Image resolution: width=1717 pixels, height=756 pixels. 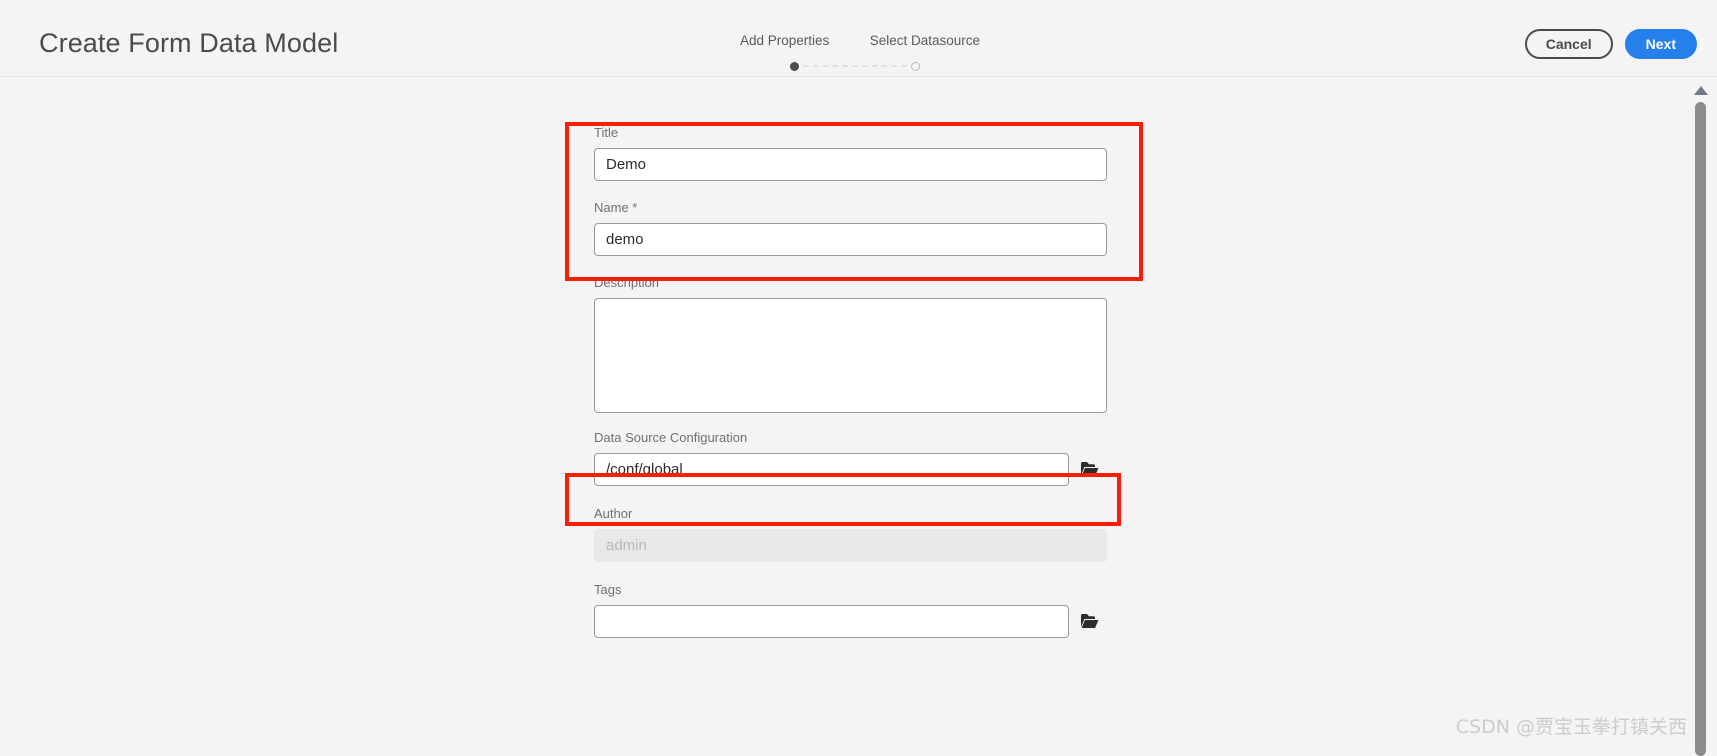 What do you see at coordinates (671, 437) in the screenshot?
I see `data-source-configuration-label: Data Source Configuration` at bounding box center [671, 437].